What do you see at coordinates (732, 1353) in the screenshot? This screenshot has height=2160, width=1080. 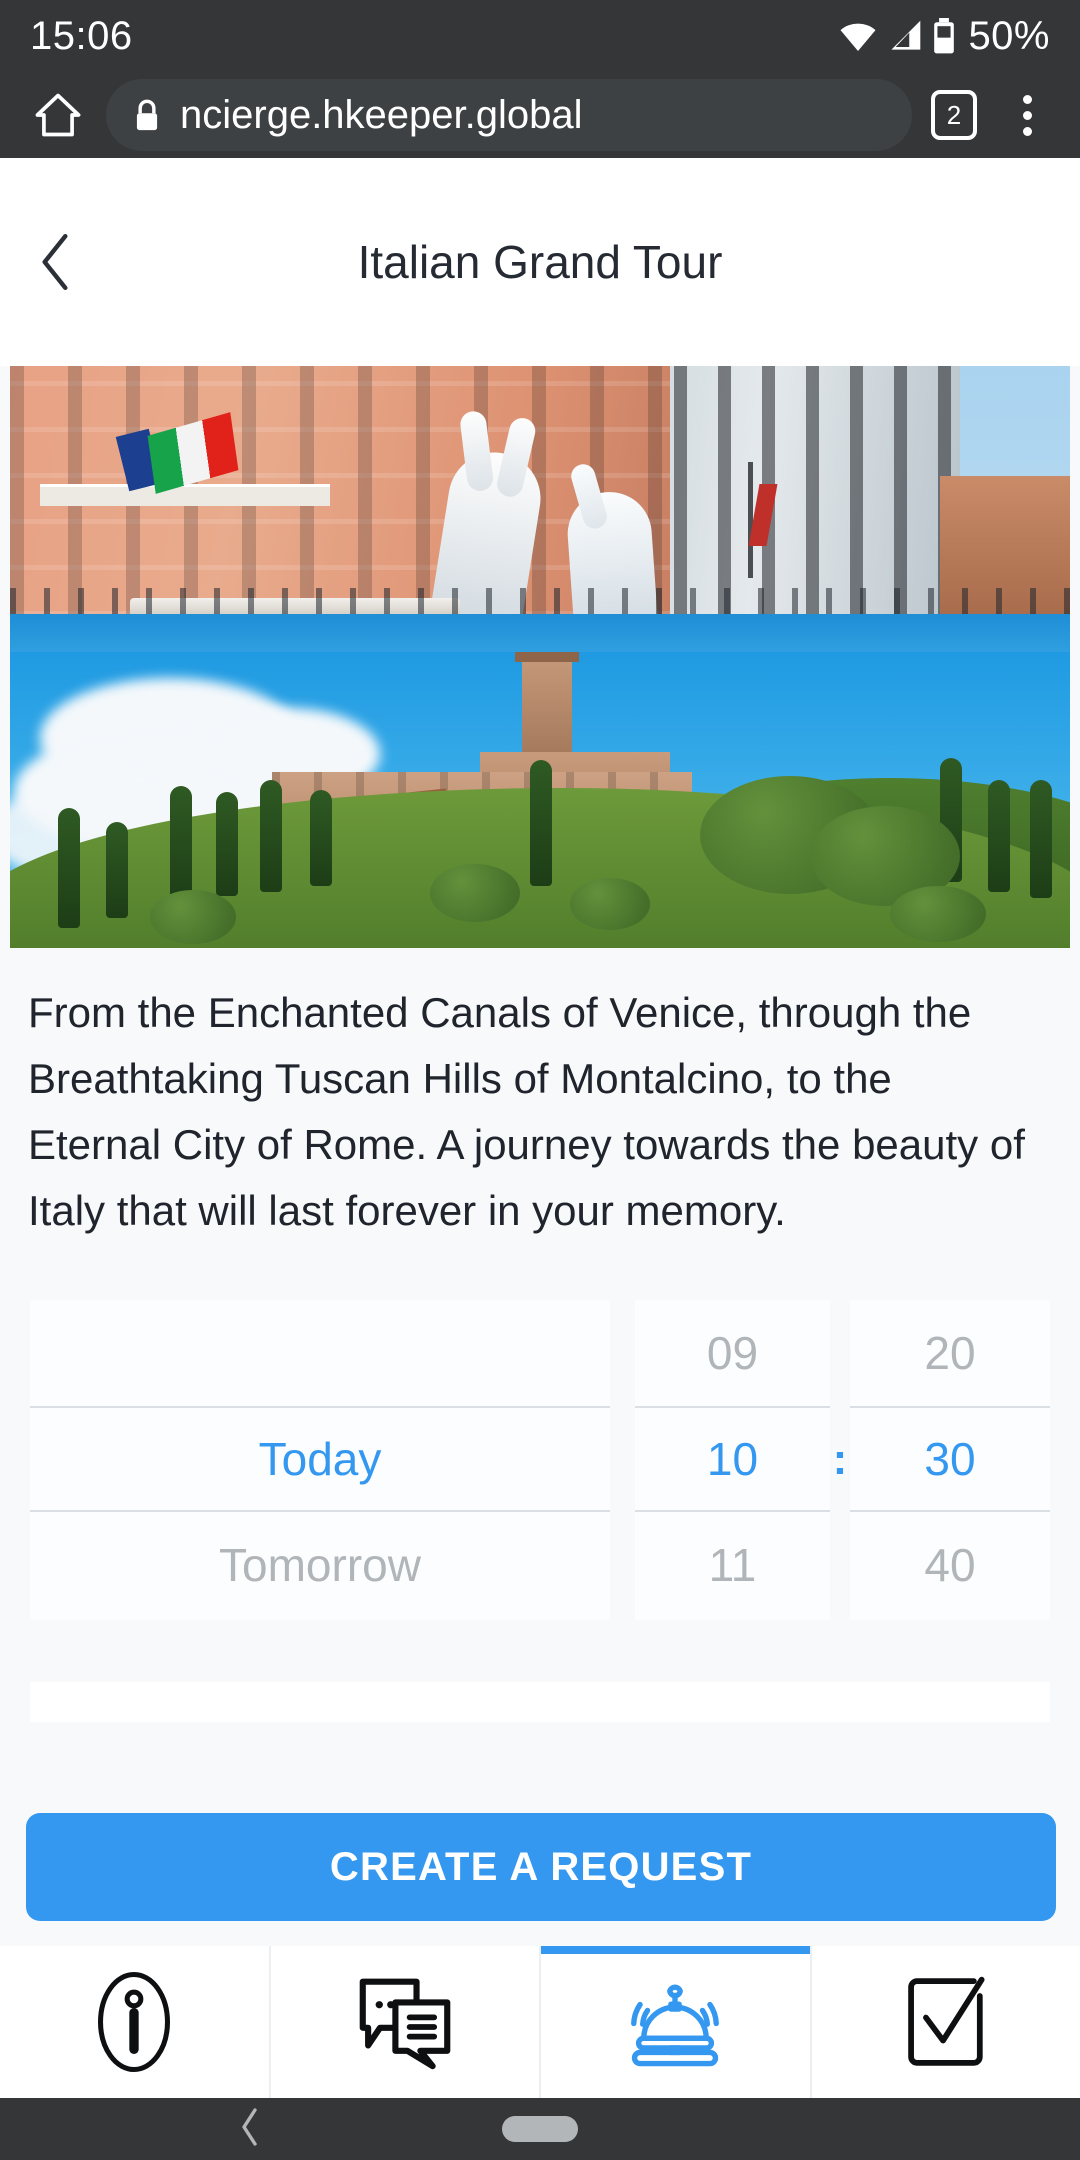 I see `hour-option-above: 09` at bounding box center [732, 1353].